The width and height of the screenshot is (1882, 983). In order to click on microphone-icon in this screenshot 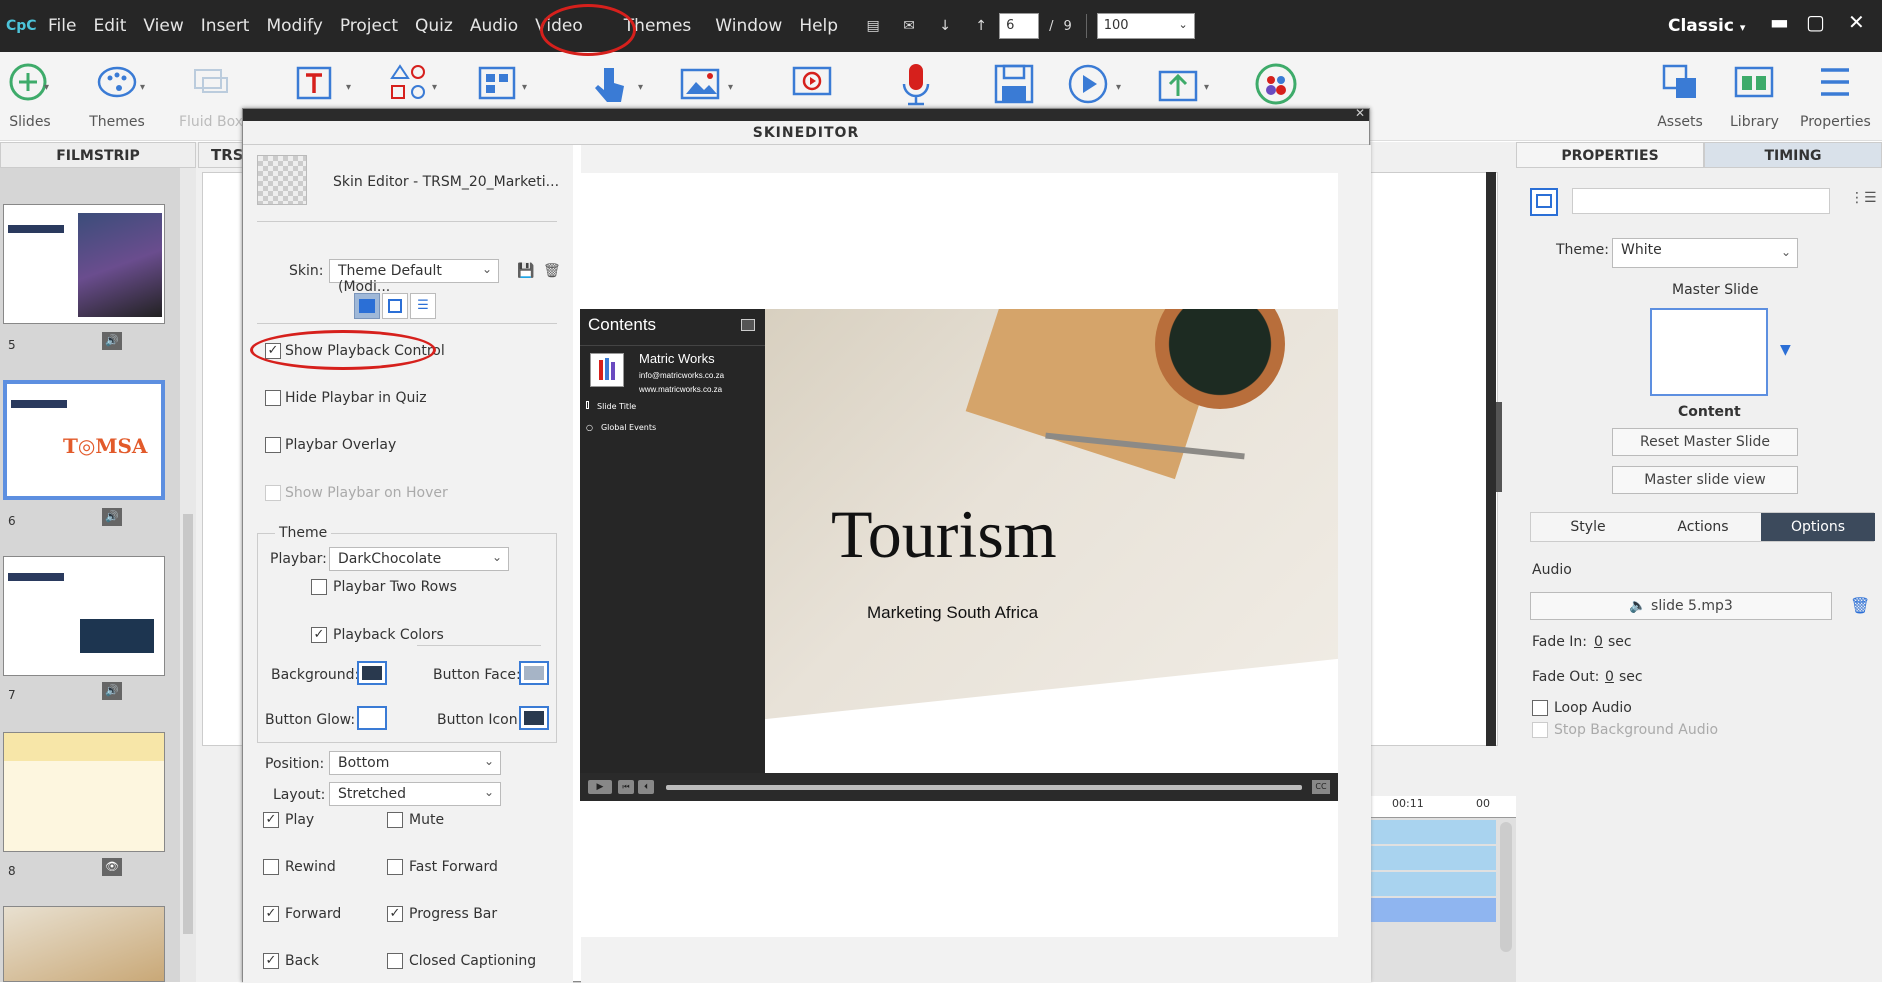, I will do `click(916, 84)`.